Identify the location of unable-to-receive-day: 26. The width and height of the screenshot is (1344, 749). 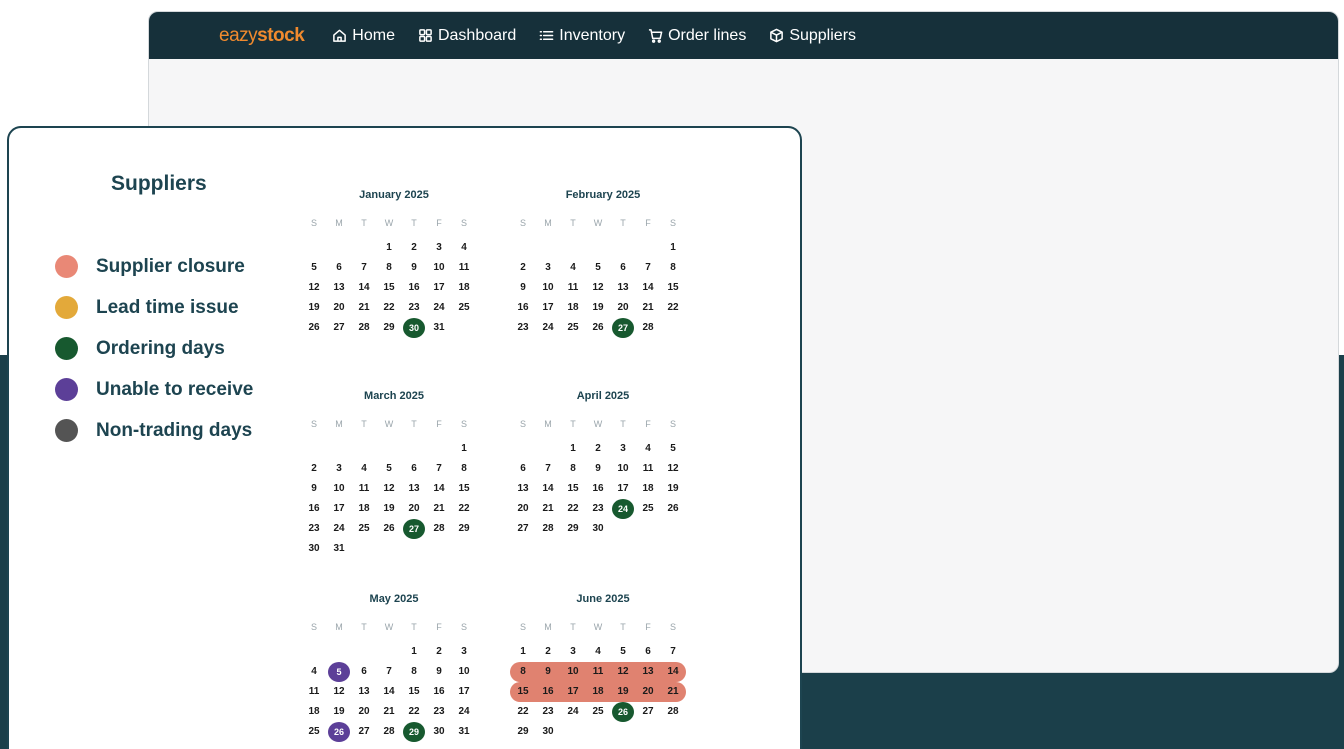
(339, 732).